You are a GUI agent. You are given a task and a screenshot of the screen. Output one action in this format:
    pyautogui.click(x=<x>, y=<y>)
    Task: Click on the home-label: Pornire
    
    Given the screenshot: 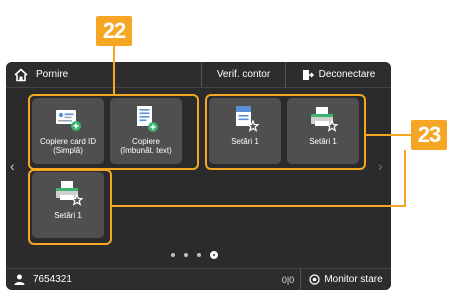 What is the action you would take?
    pyautogui.click(x=52, y=74)
    